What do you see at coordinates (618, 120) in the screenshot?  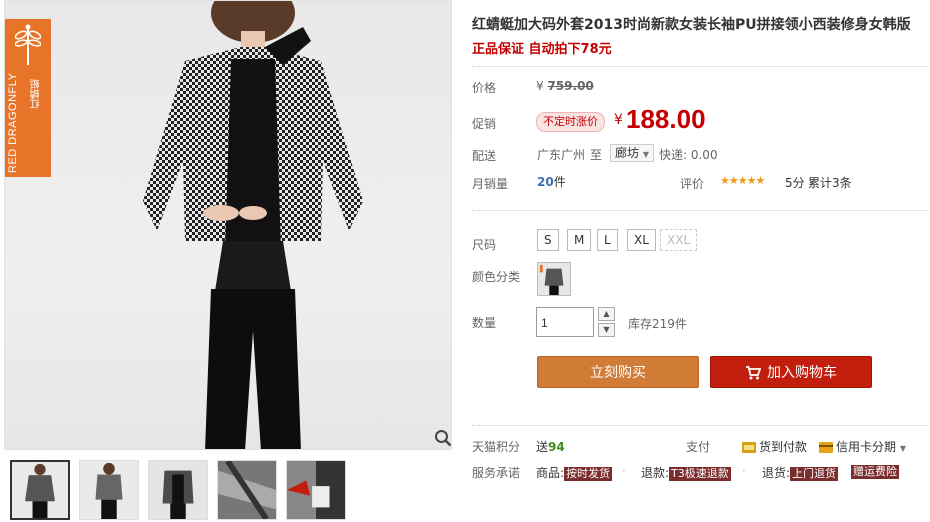 I see `promo-currency-symbol: ¥` at bounding box center [618, 120].